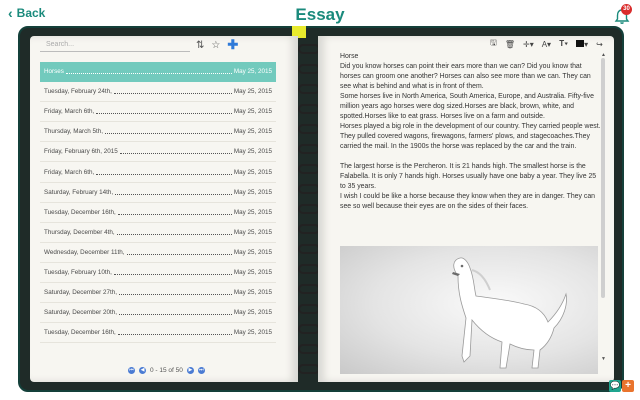 Image resolution: width=640 pixels, height=400 pixels. What do you see at coordinates (158, 72) in the screenshot?
I see `list-item: Horses May 25, 2015` at bounding box center [158, 72].